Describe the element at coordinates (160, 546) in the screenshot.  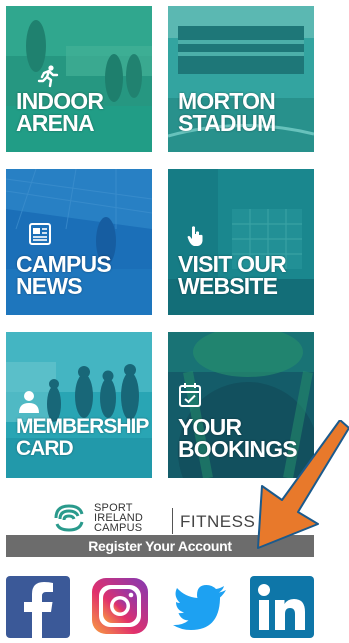
I see `register-account-button: Register Your Account` at that location.